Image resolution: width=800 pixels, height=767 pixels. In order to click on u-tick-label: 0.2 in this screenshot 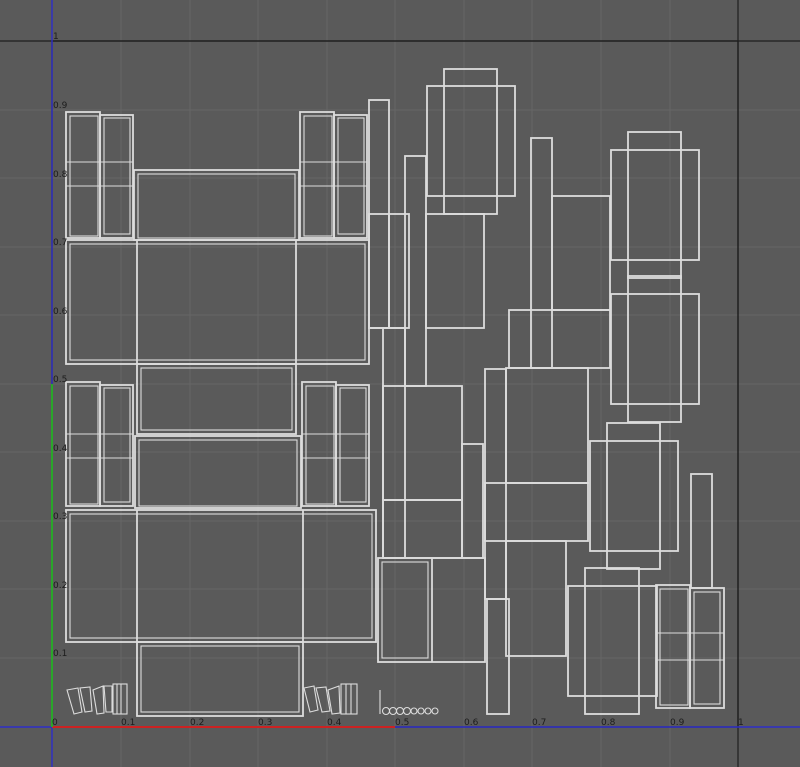, I will do `click(197, 723)`.